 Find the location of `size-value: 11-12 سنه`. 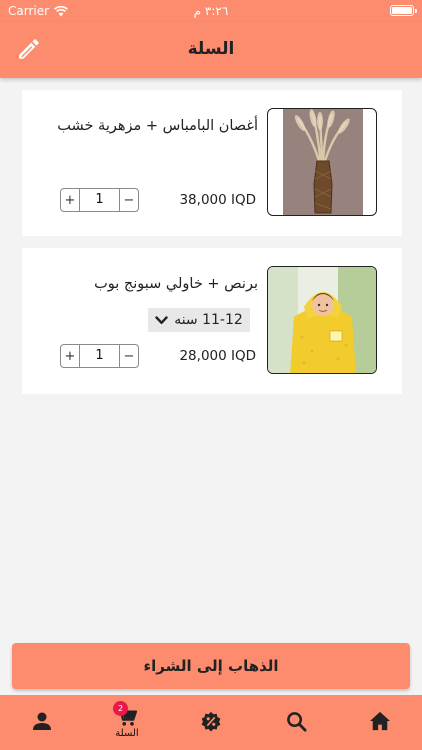

size-value: 11-12 سنه is located at coordinates (208, 320).